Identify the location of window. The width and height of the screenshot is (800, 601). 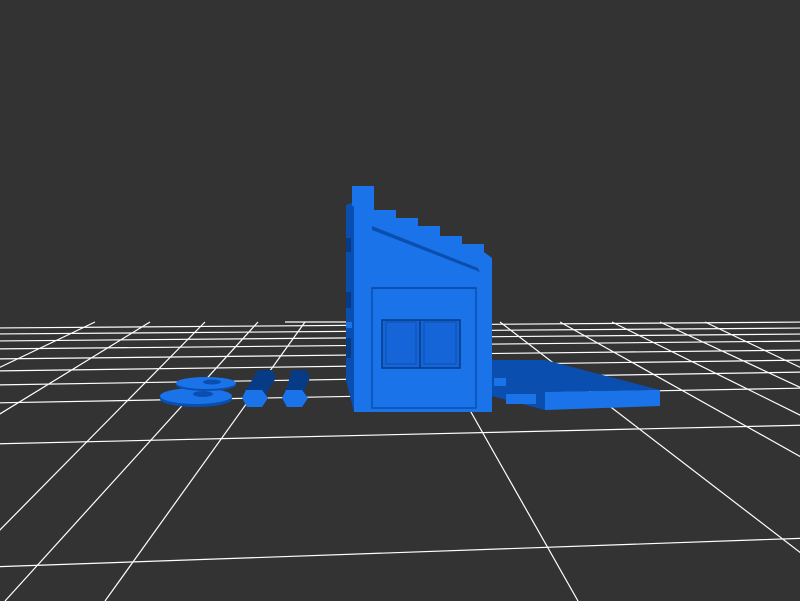
(421, 344).